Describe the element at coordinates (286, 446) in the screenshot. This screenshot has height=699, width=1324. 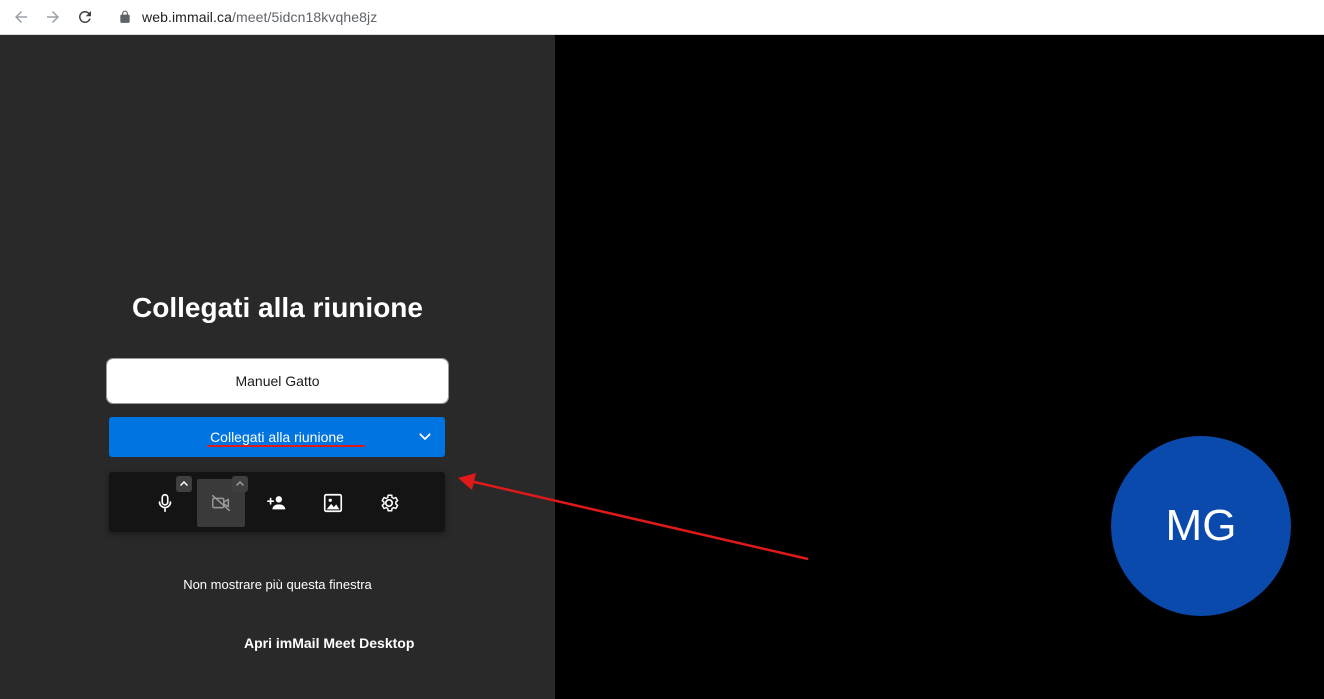
I see `annotation-underline` at that location.